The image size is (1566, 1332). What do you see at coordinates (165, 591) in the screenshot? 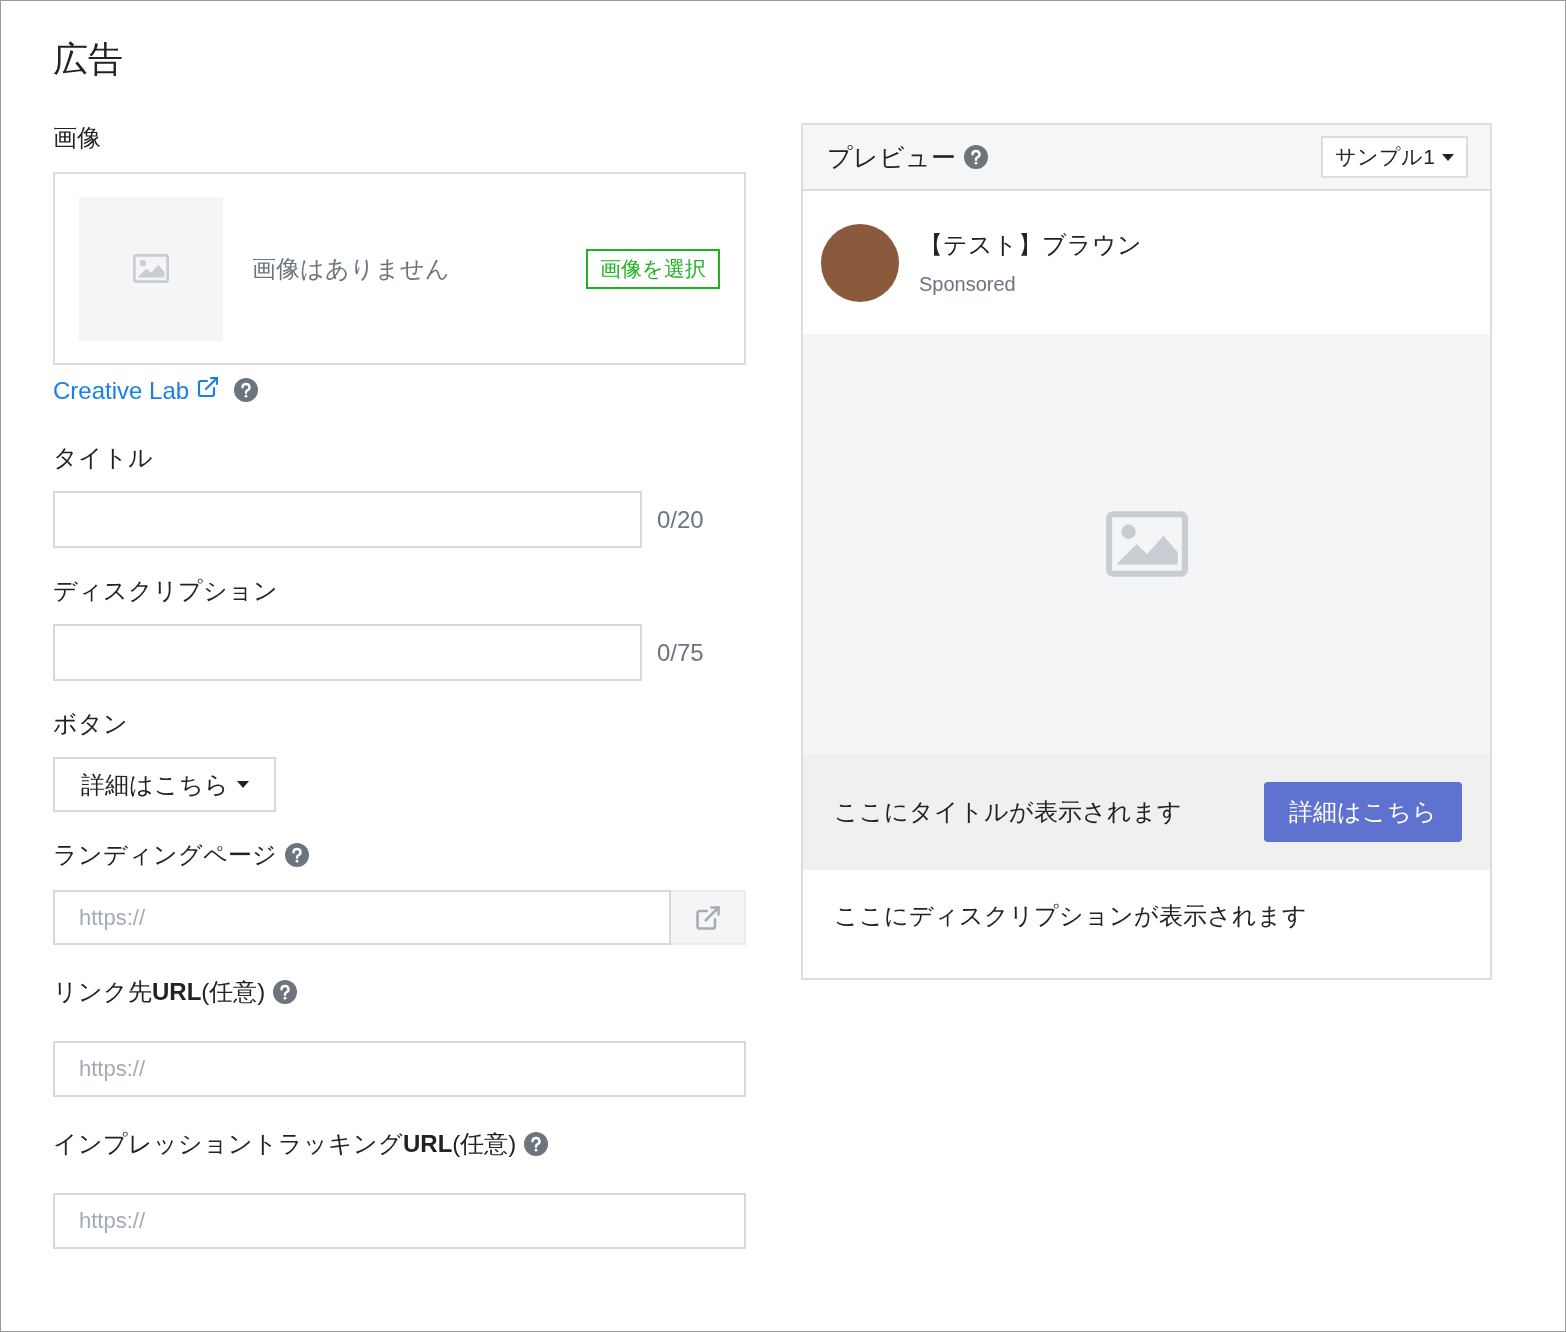
I see `field-label: ディスクリプション` at bounding box center [165, 591].